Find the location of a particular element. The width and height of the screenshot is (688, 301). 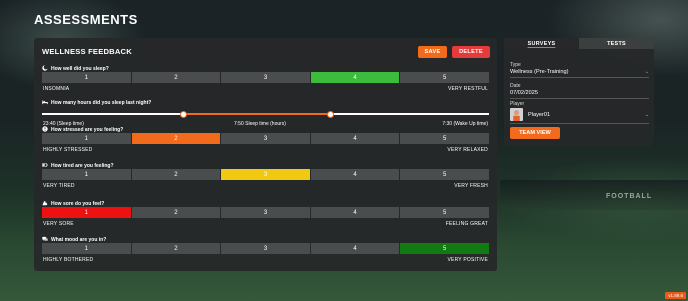

tab-surveys: SURVEYS is located at coordinates (541, 43).